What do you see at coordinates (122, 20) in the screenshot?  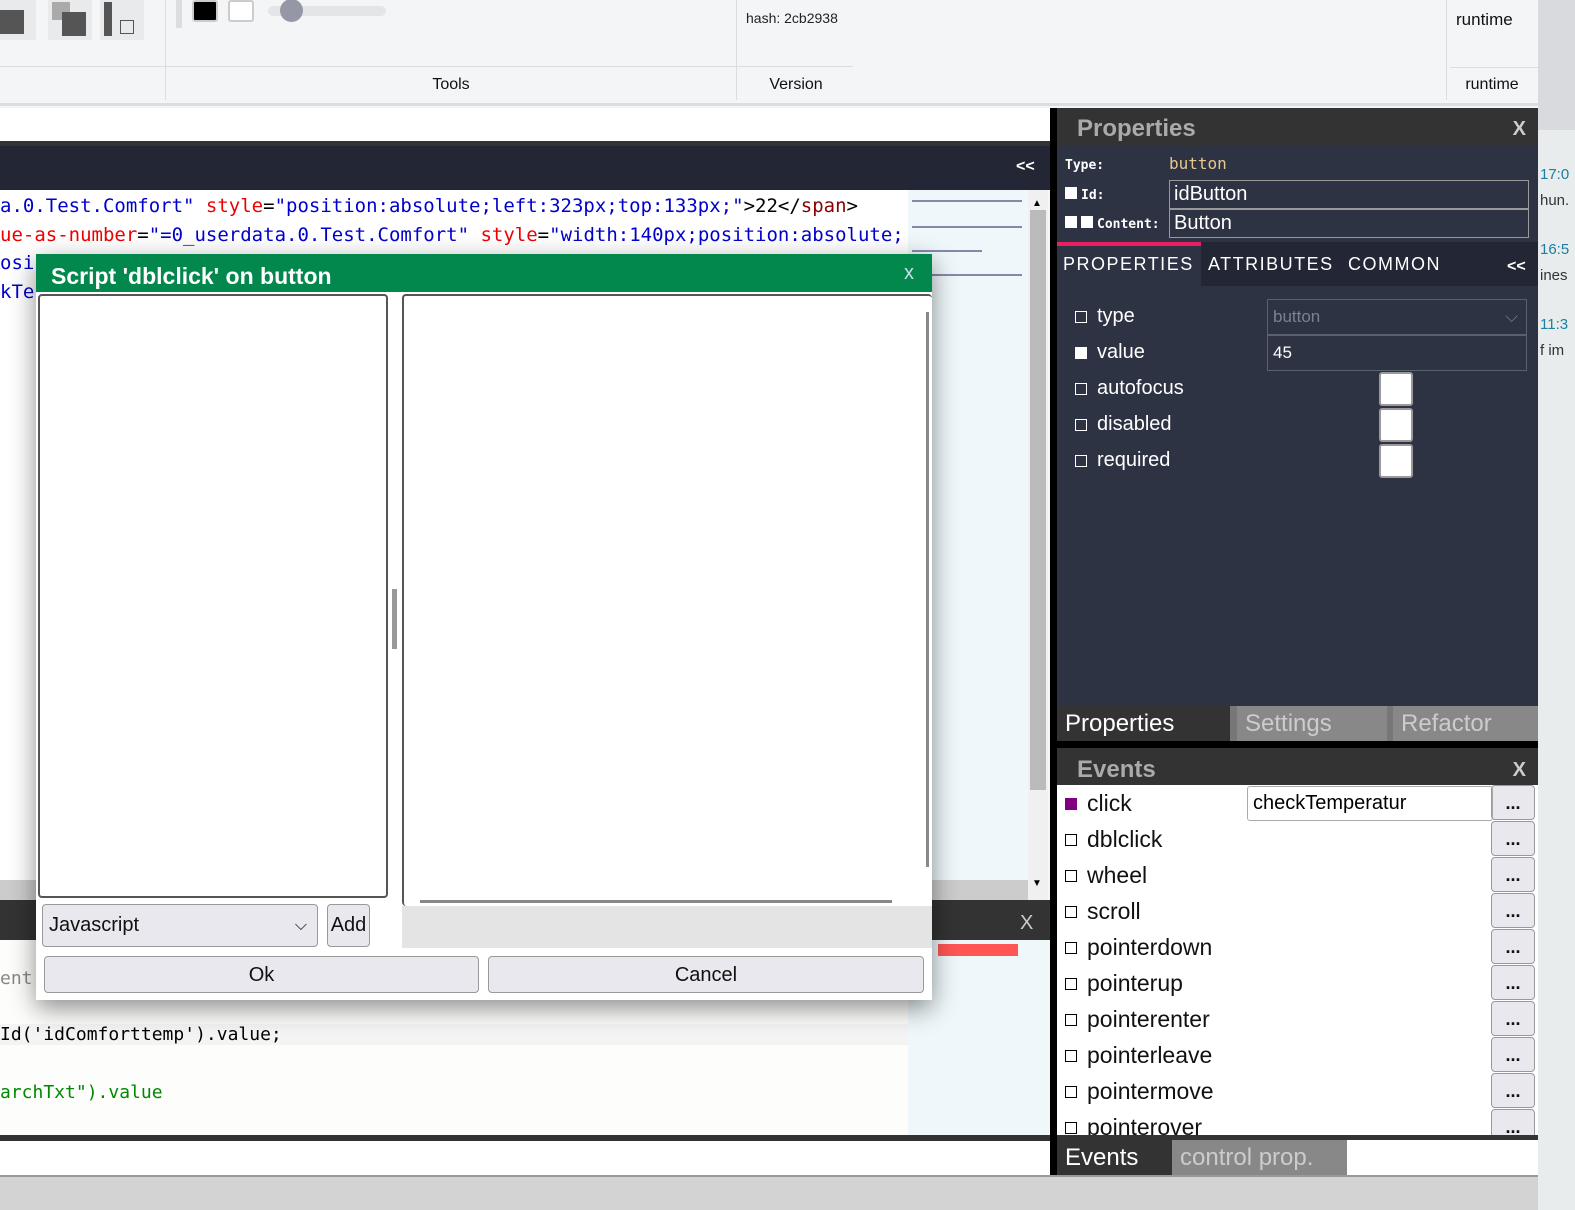 I see `size-reset-button` at bounding box center [122, 20].